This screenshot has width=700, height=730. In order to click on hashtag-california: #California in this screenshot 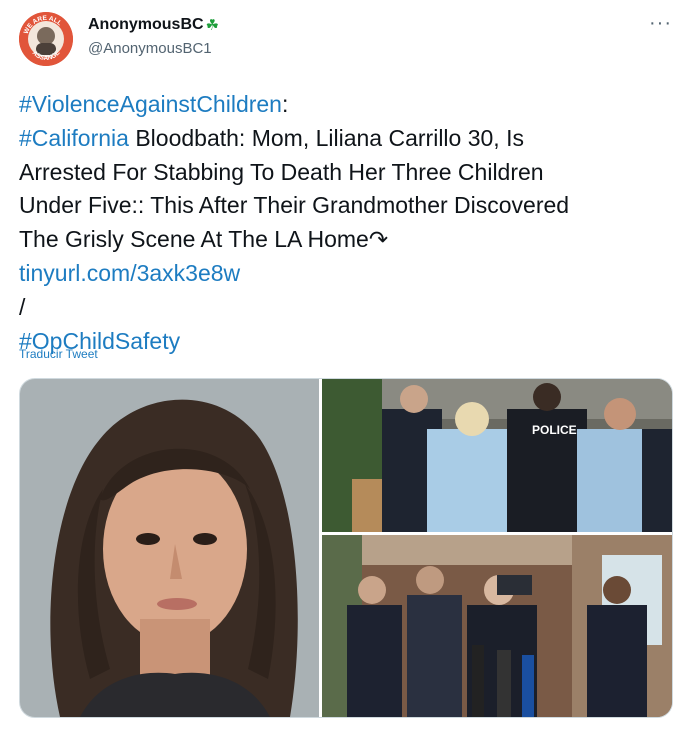, I will do `click(74, 138)`.